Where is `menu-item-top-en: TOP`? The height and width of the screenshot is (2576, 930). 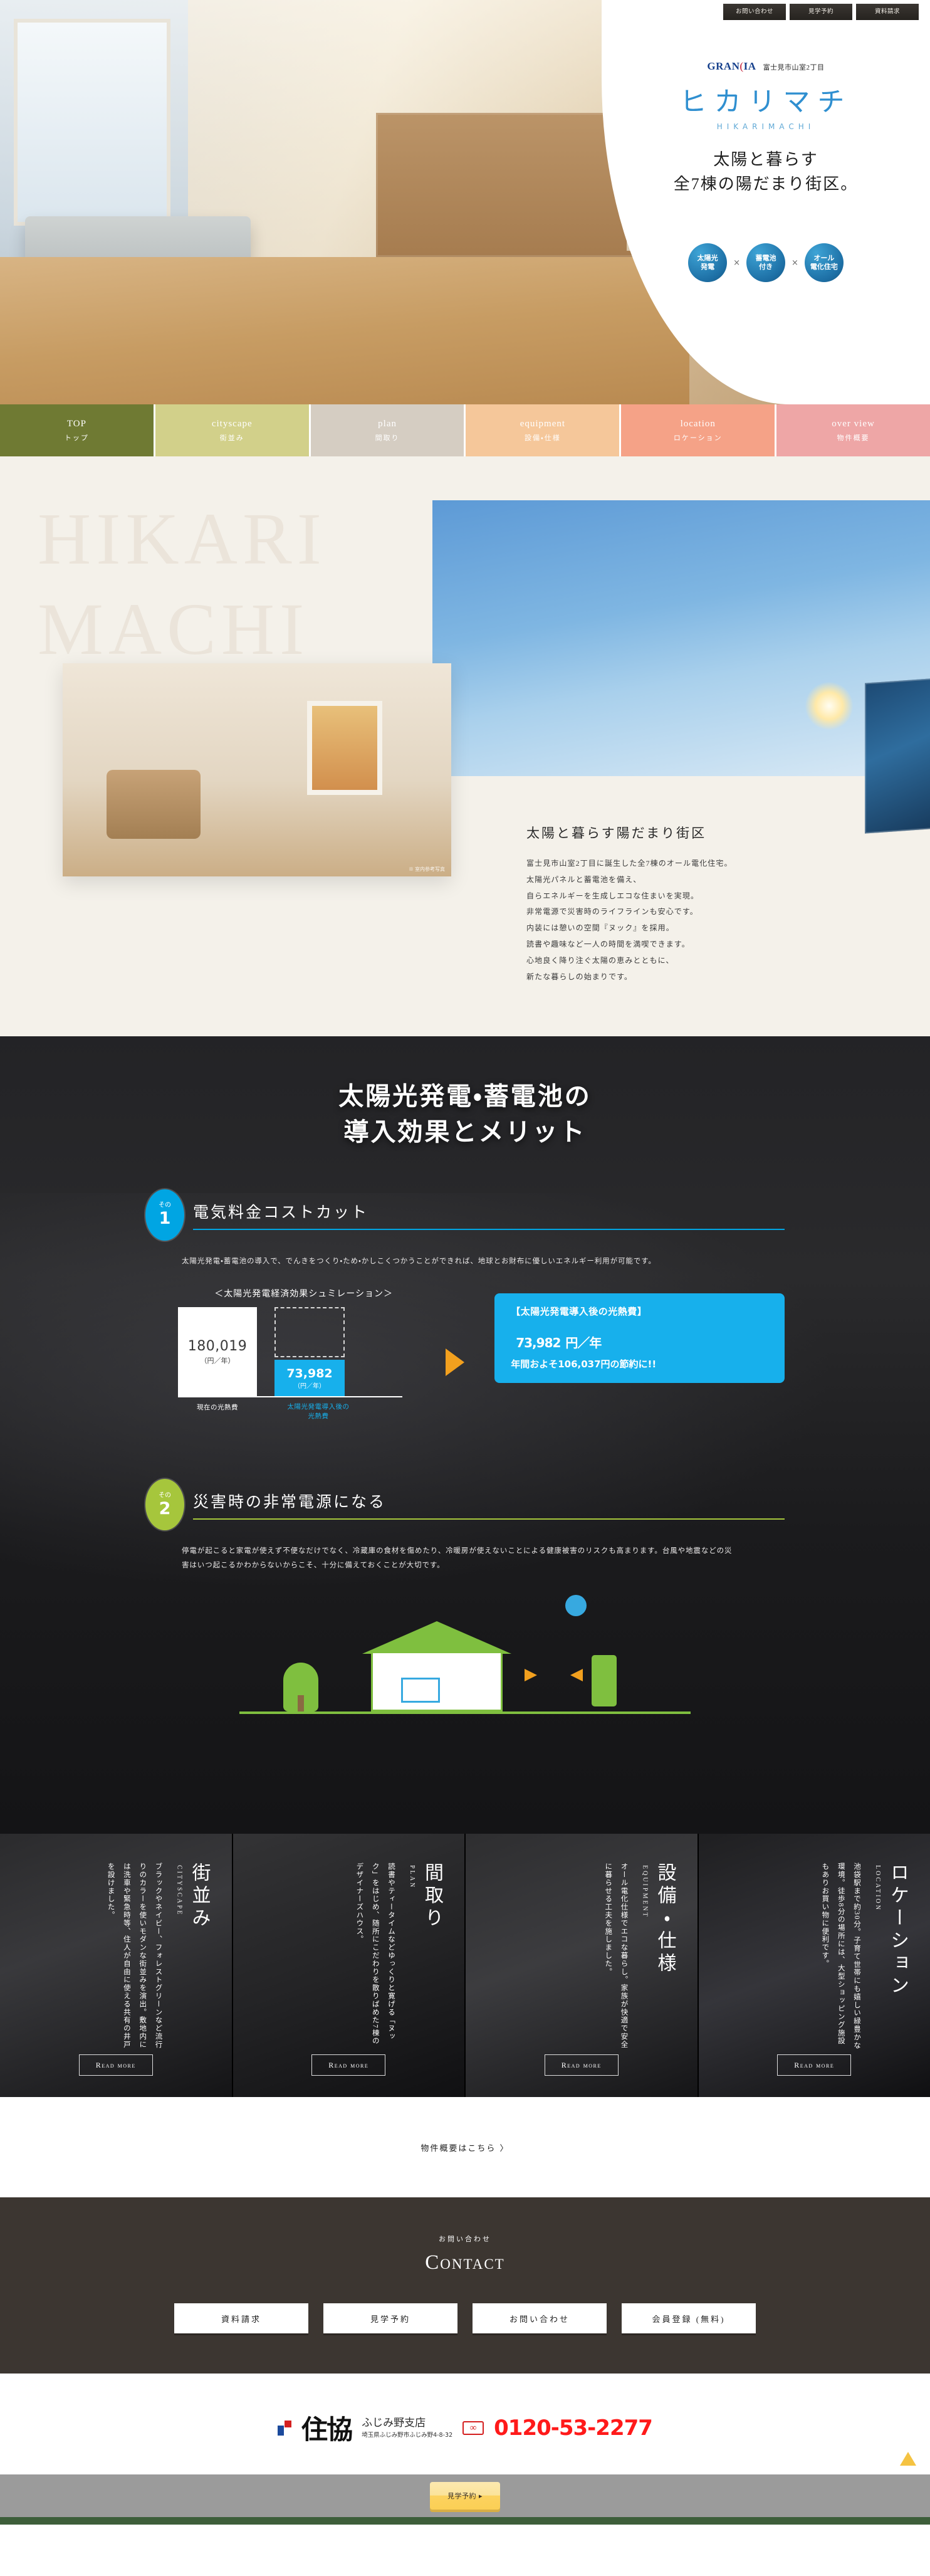 menu-item-top-en: TOP is located at coordinates (76, 423).